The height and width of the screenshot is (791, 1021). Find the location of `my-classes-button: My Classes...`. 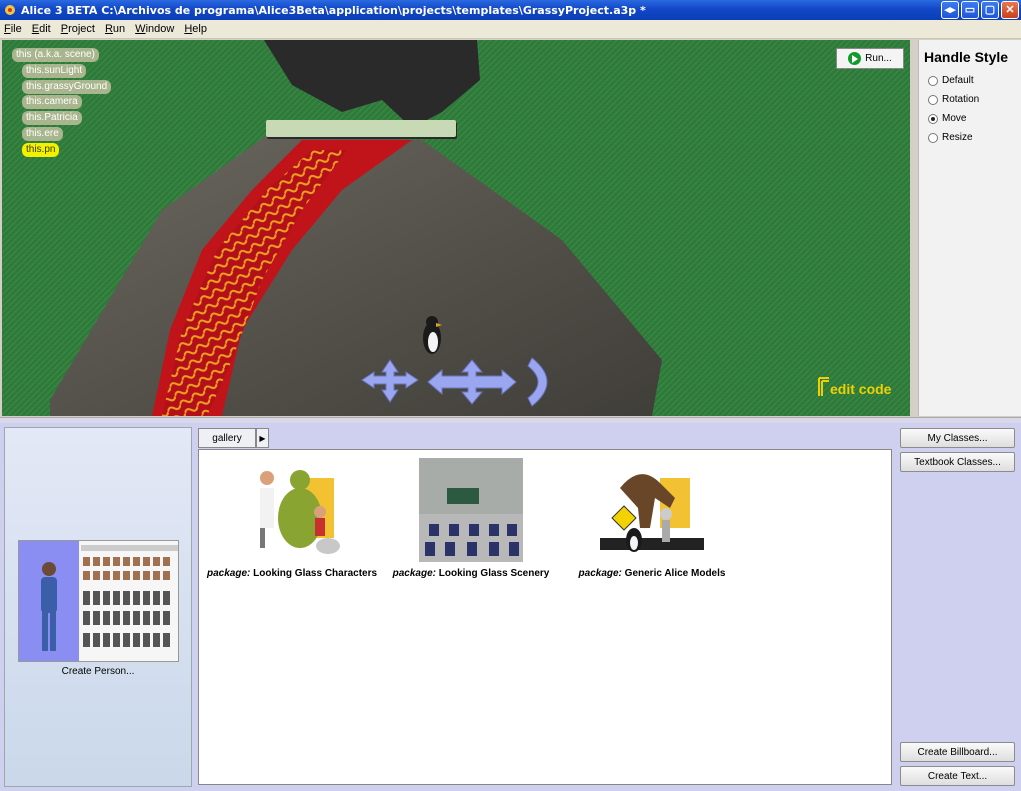

my-classes-button: My Classes... is located at coordinates (957, 438).